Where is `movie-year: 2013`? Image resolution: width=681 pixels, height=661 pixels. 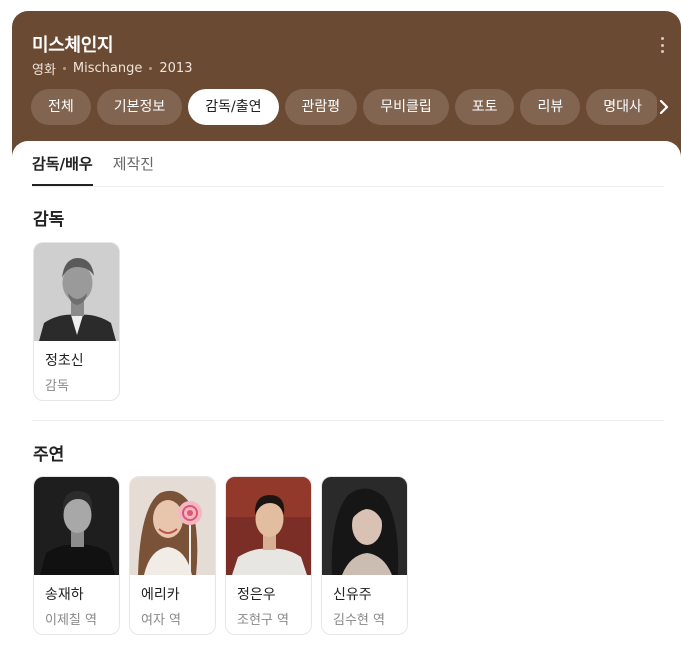
movie-year: 2013 is located at coordinates (176, 68).